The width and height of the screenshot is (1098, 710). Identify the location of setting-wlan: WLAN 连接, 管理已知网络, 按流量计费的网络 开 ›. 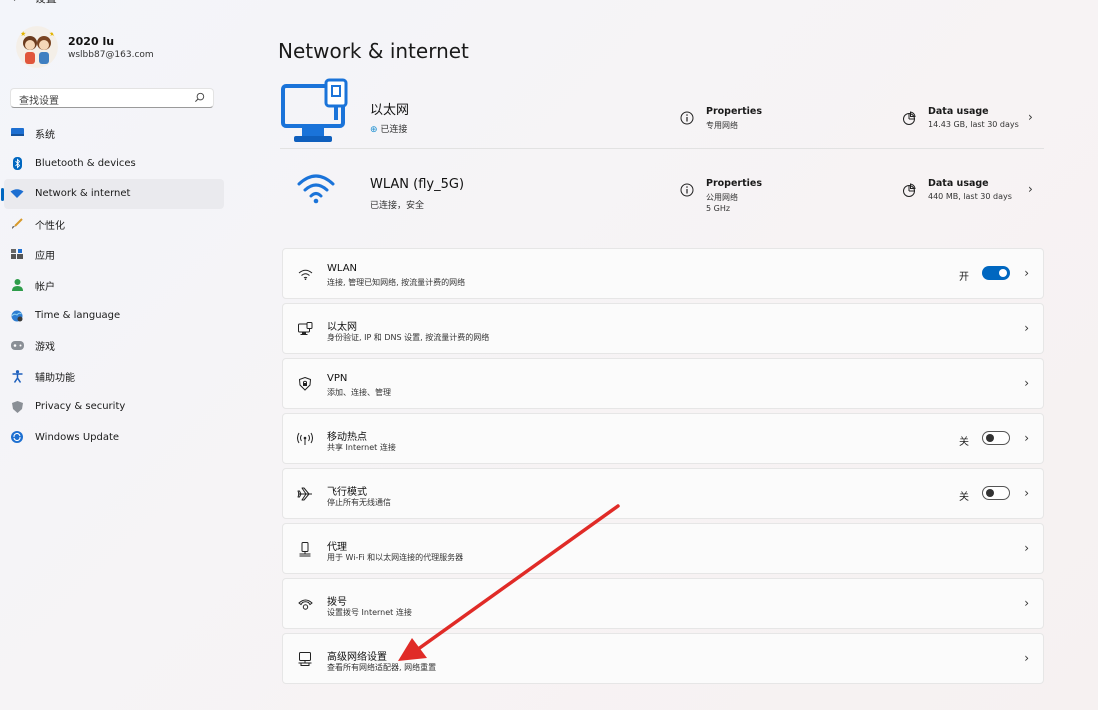
(663, 273).